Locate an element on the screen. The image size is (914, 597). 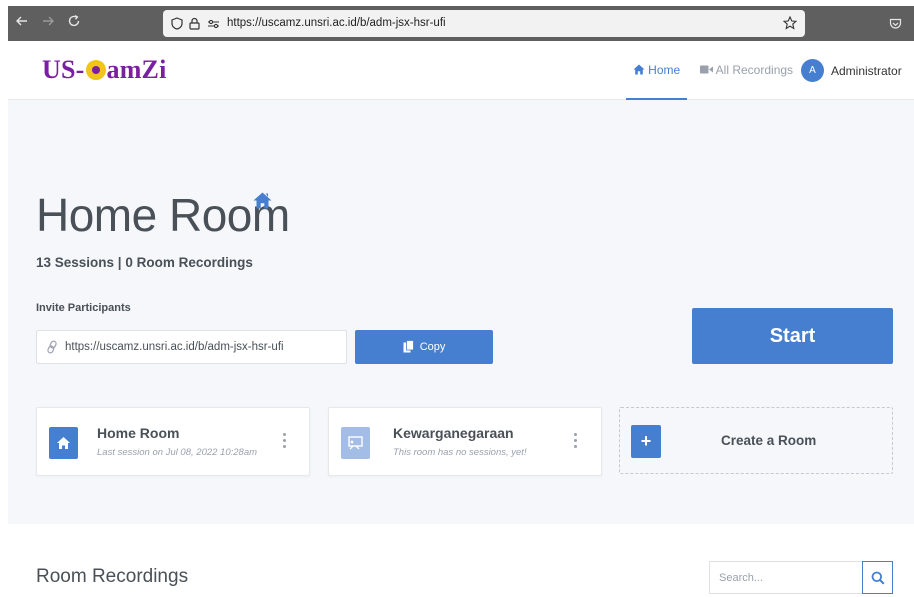
room-card-subtitle: This room has no sessions, yet! is located at coordinates (460, 452).